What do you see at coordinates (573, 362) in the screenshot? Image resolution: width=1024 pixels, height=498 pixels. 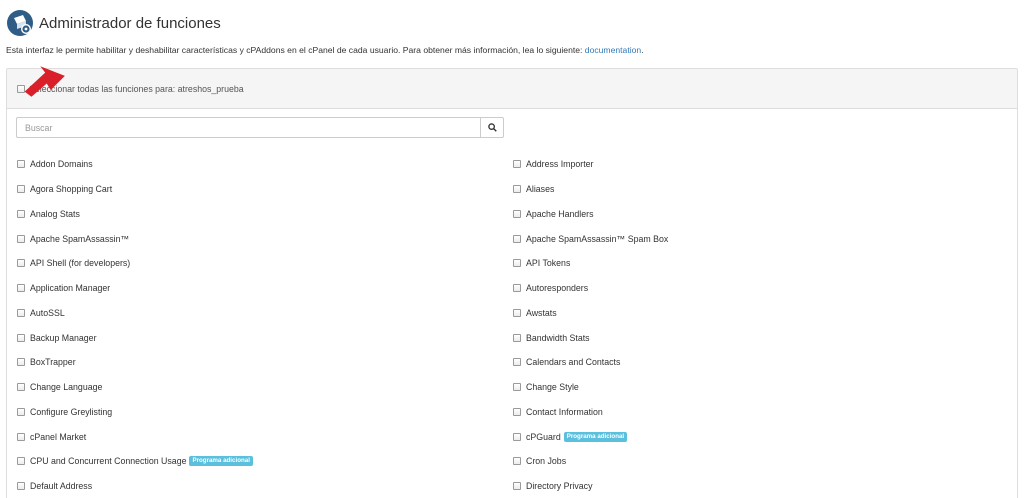 I see `feature-label: Calendars and Contacts` at bounding box center [573, 362].